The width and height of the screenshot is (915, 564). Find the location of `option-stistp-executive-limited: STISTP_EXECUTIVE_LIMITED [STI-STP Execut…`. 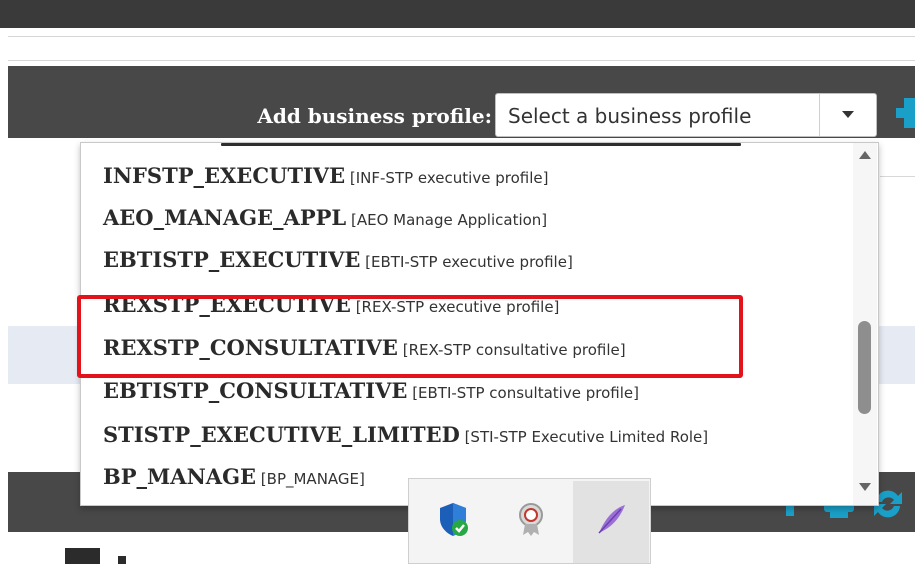

option-stistp-executive-limited: STISTP_EXECUTIVE_LIMITED [STI-STP Execut… is located at coordinates (405, 434).